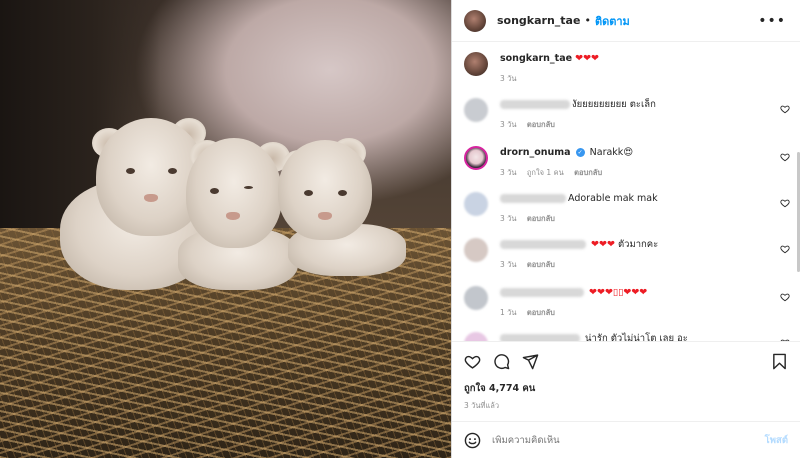 Image resolution: width=800 pixels, height=458 pixels. What do you see at coordinates (636, 337) in the screenshot?
I see `comment-text: น่ารัก ตัวไม่น่าโต เลย อะ` at bounding box center [636, 337].